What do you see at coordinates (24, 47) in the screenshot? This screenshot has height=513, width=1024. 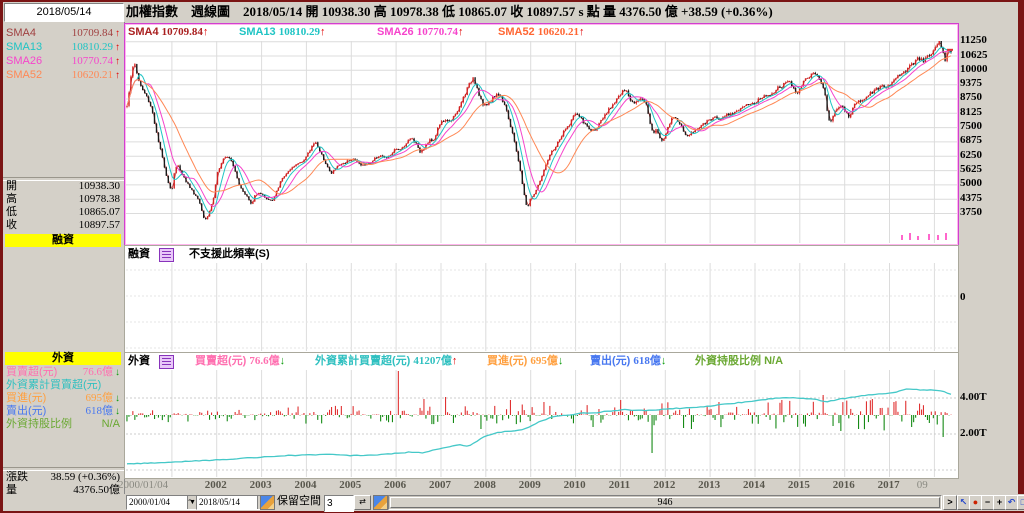 I see `sma13-label: SMA13` at bounding box center [24, 47].